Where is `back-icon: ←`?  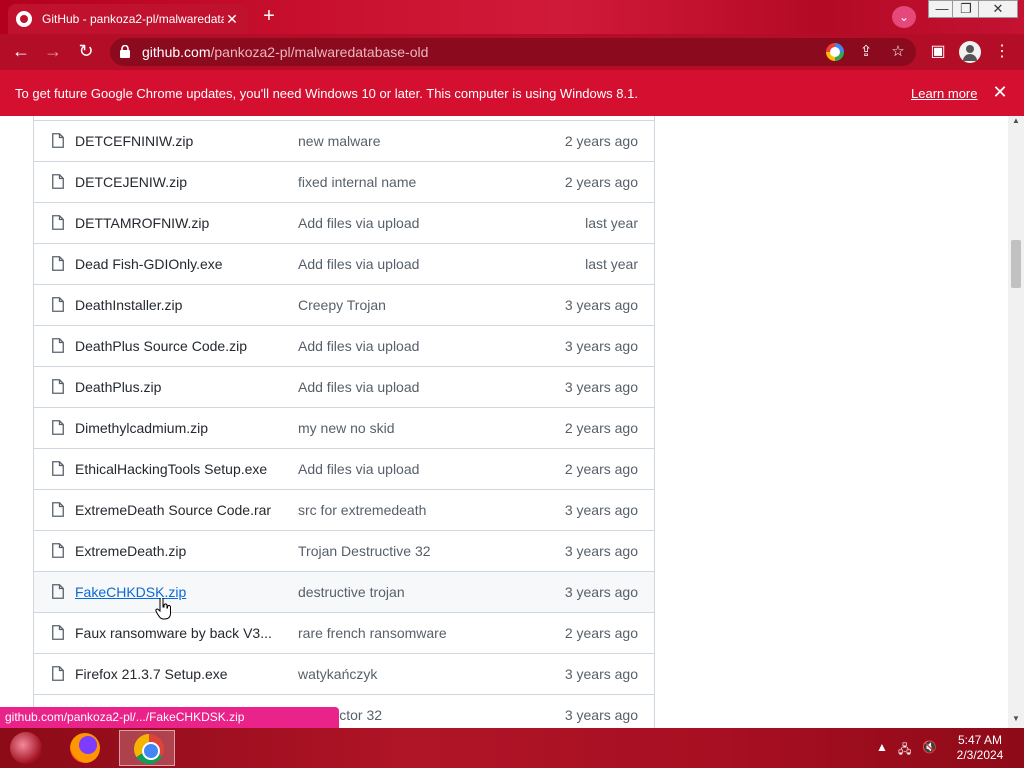 back-icon: ← is located at coordinates (21, 52).